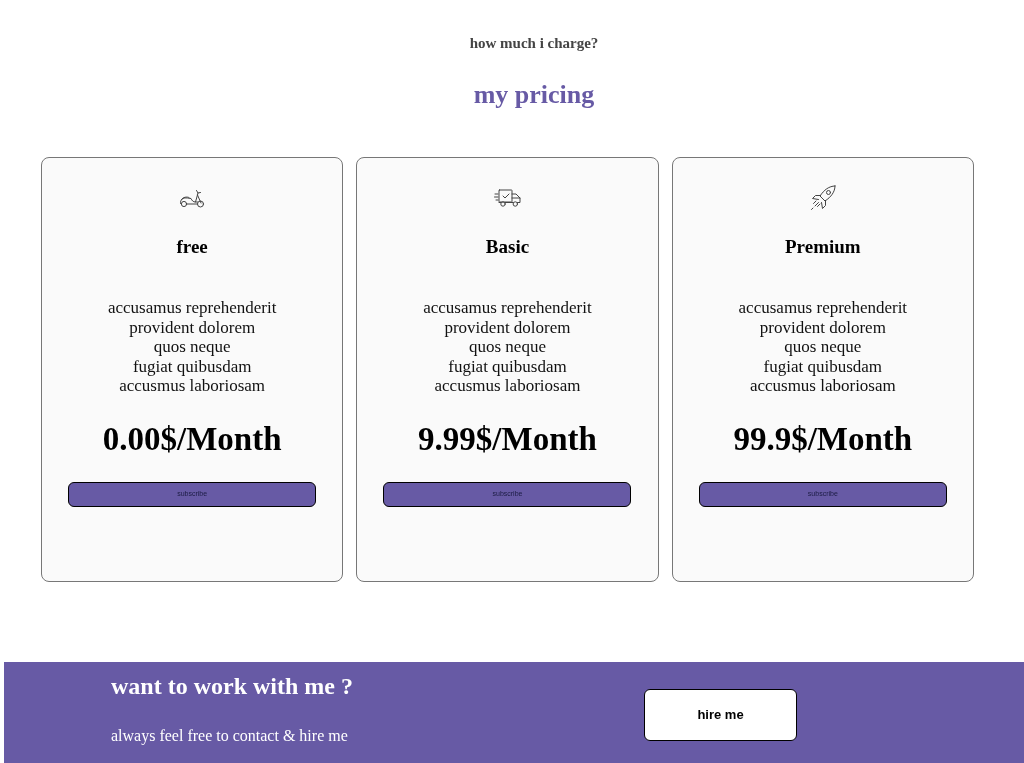 The width and height of the screenshot is (1024, 763). I want to click on plan-name: Basic, so click(507, 247).